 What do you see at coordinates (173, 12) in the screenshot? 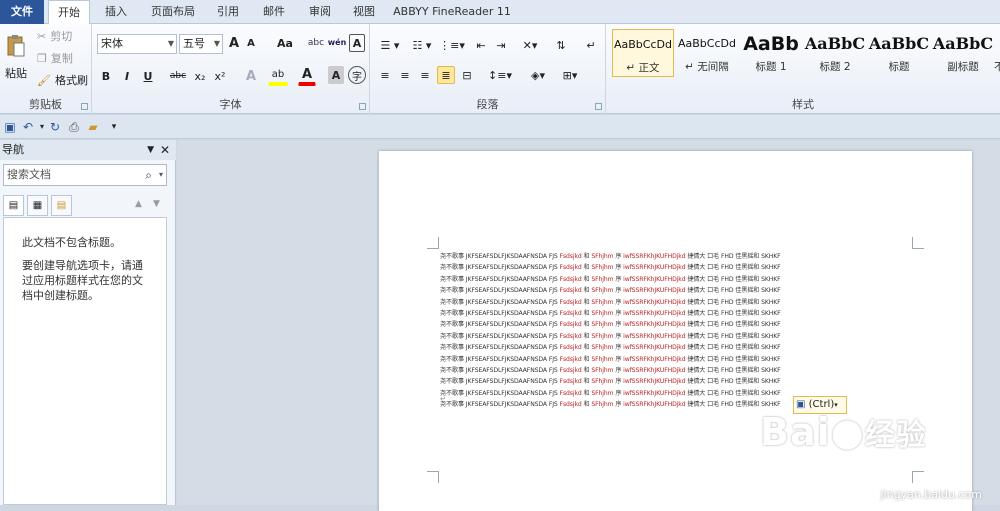
I see `tab-page-layout: 页面布局` at bounding box center [173, 12].